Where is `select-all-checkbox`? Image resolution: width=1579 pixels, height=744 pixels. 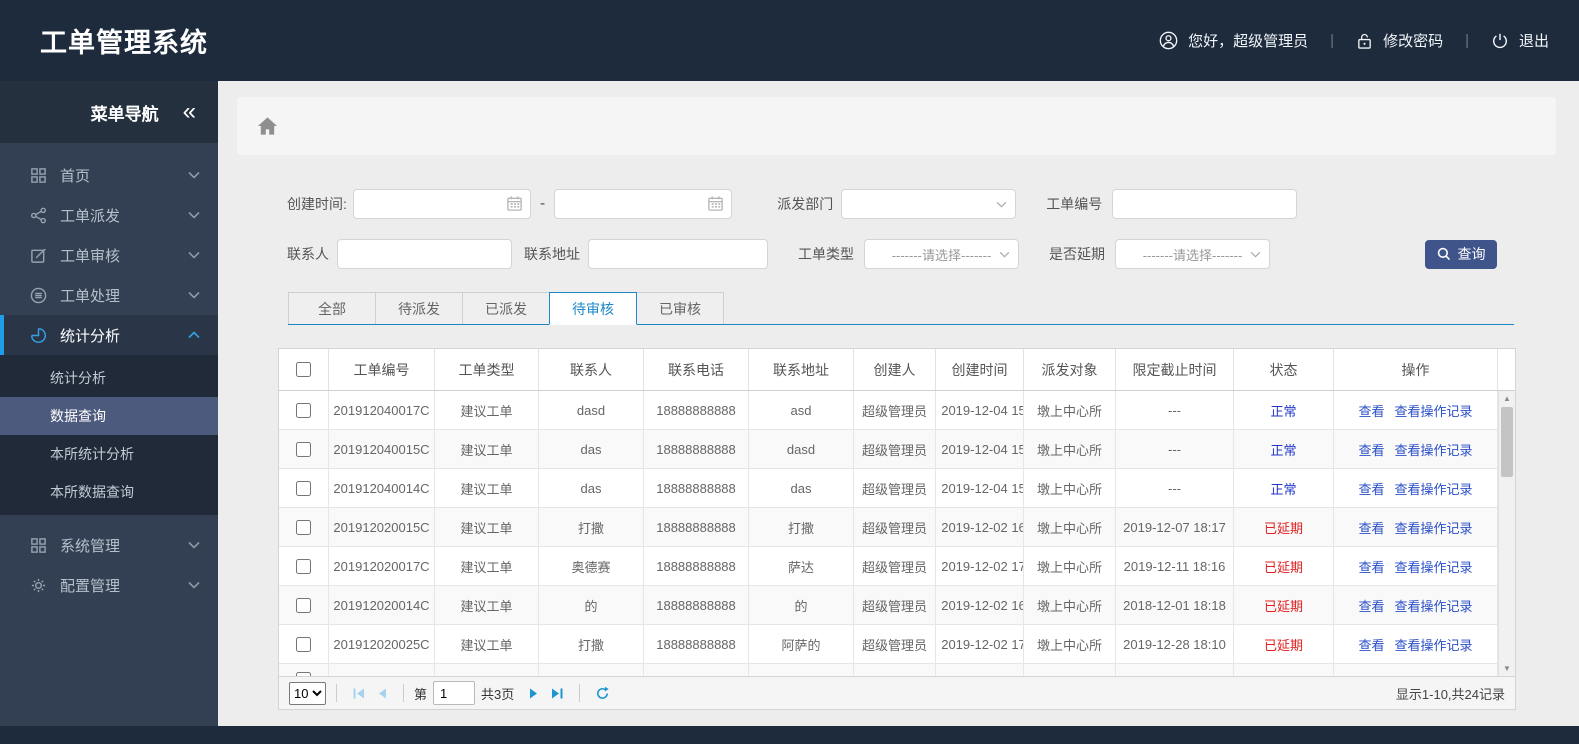
select-all-checkbox is located at coordinates (303, 369).